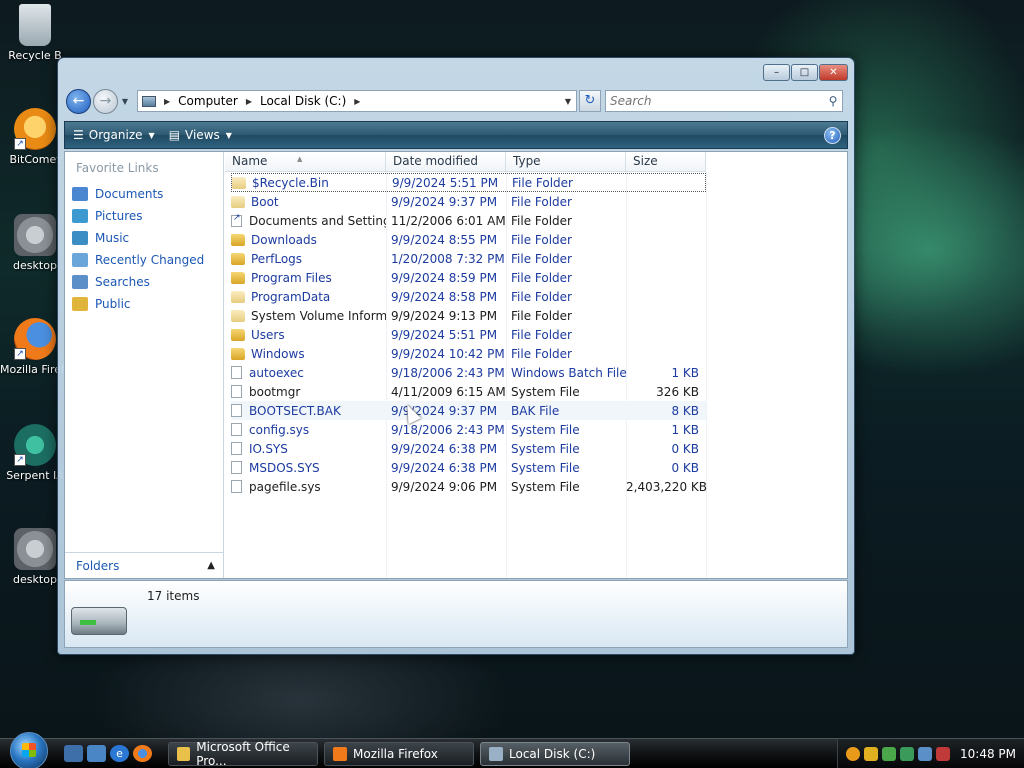 The width and height of the screenshot is (1024, 768). Describe the element at coordinates (943, 753) in the screenshot. I see `volume-muted-icon` at that location.